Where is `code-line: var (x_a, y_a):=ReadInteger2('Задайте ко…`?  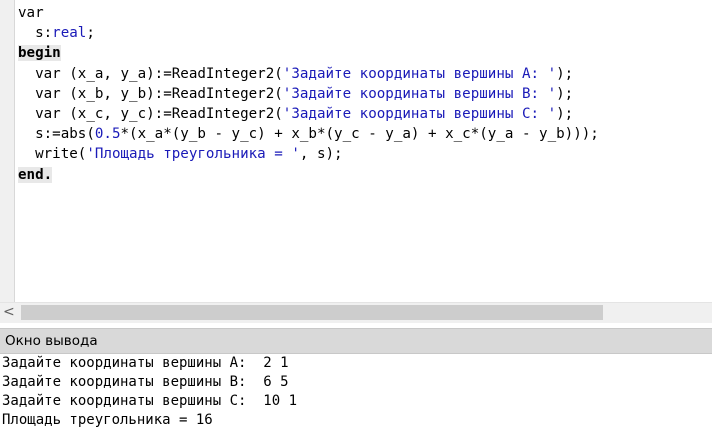
code-line: var (x_a, y_a):=ReadInteger2('Задайте ко… is located at coordinates (308, 74).